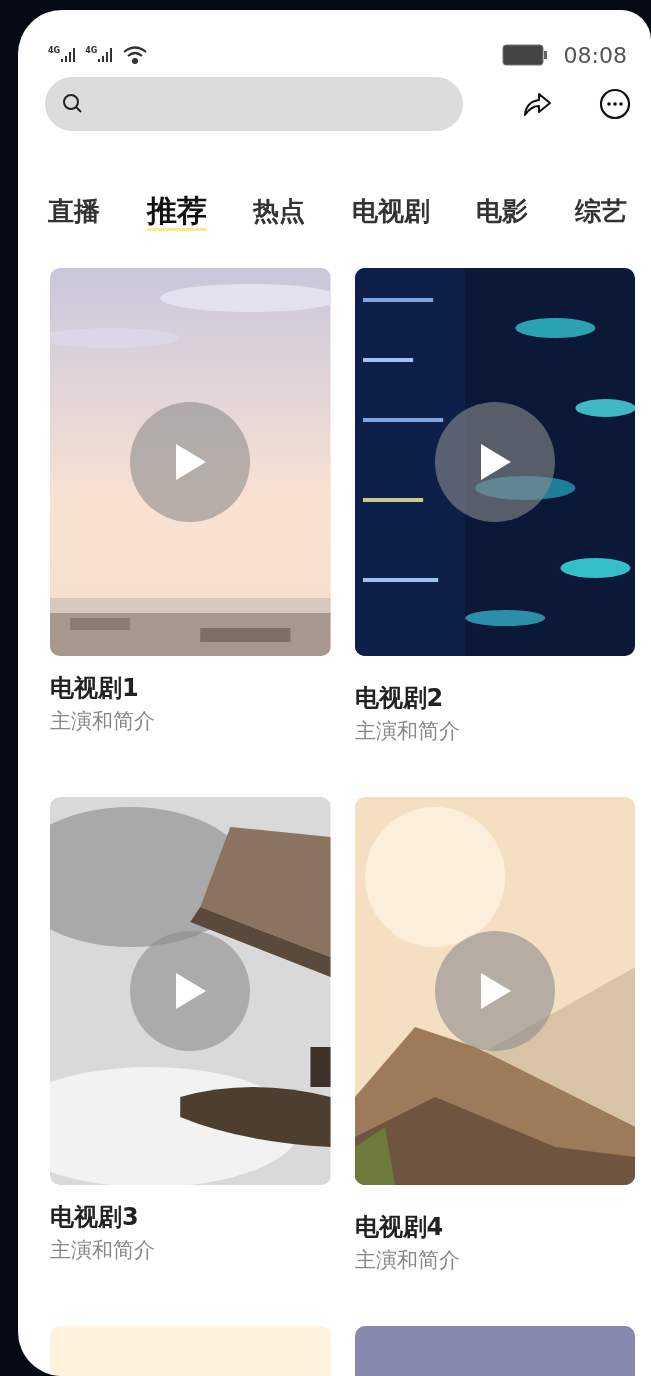 This screenshot has width=651, height=1376. I want to click on wifi-icon, so click(135, 55).